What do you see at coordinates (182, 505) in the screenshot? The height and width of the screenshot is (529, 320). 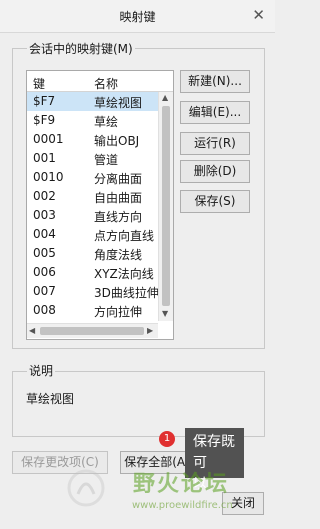 I see `watermark-url: www.proewildfire.cn` at bounding box center [182, 505].